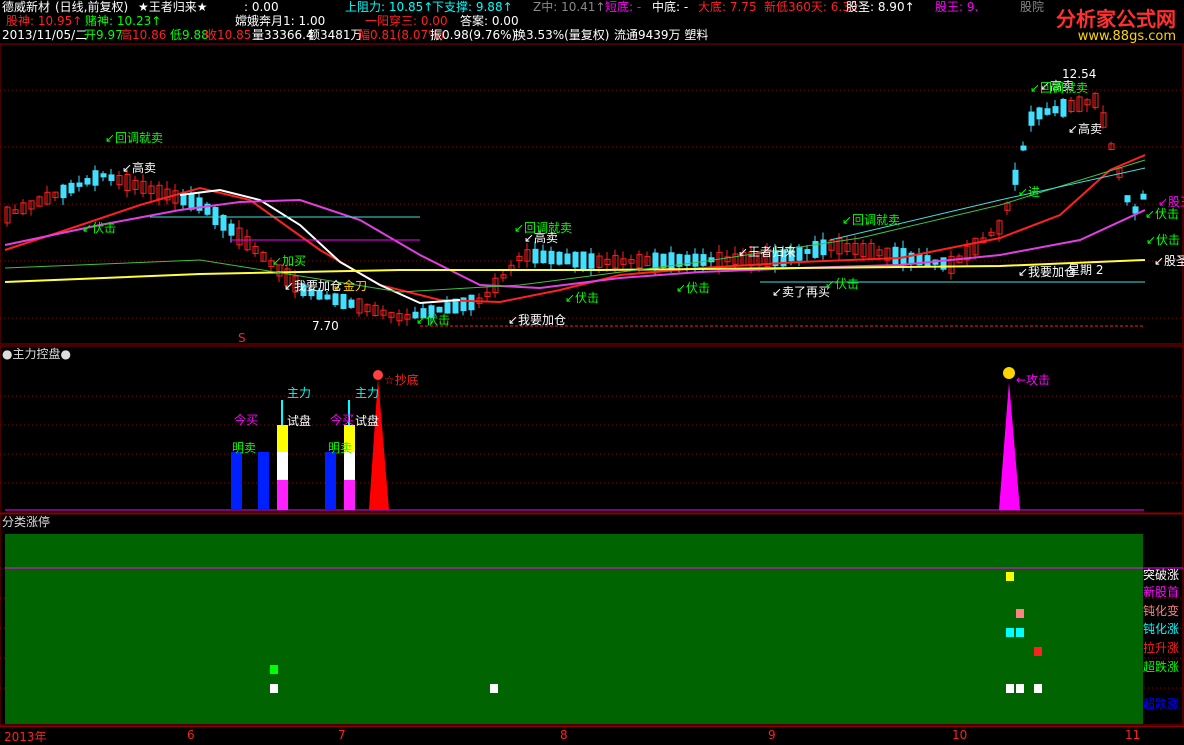 The height and width of the screenshot is (745, 1184). Describe the element at coordinates (592, 735) in the screenshot. I see `x-axis: 2013年 6 7 8 9 10 11` at that location.